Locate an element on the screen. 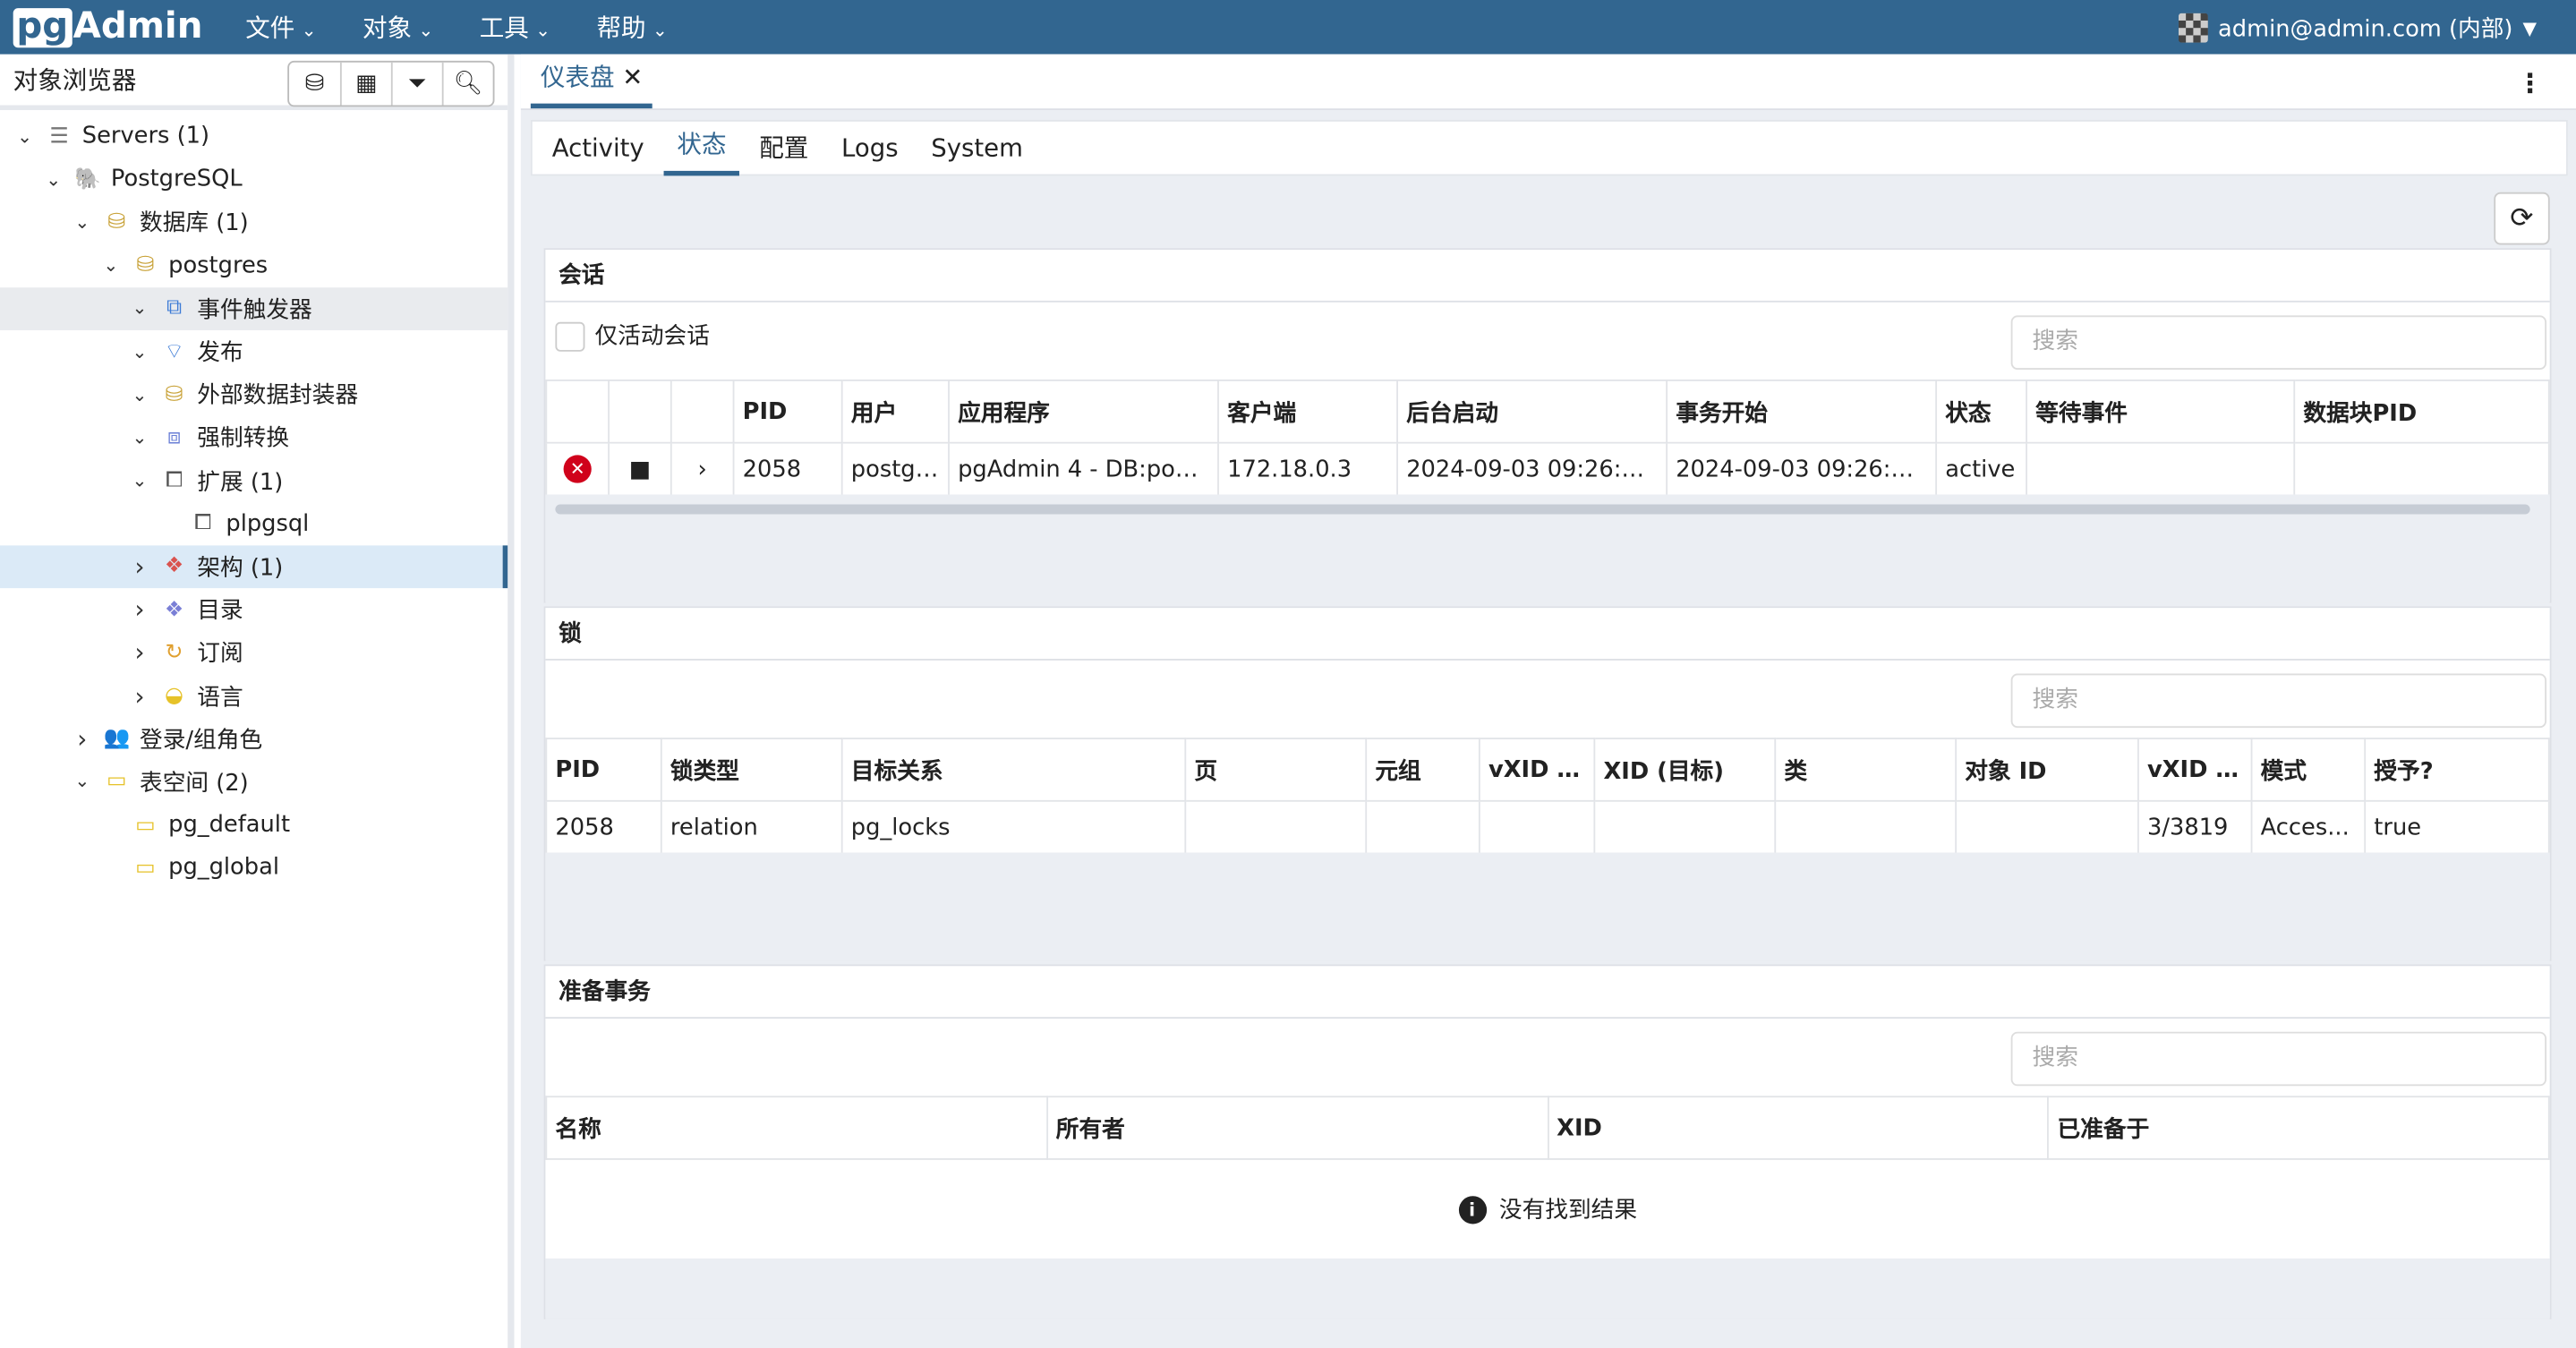 The width and height of the screenshot is (2576, 1348). expand-row-button: › is located at coordinates (702, 469).